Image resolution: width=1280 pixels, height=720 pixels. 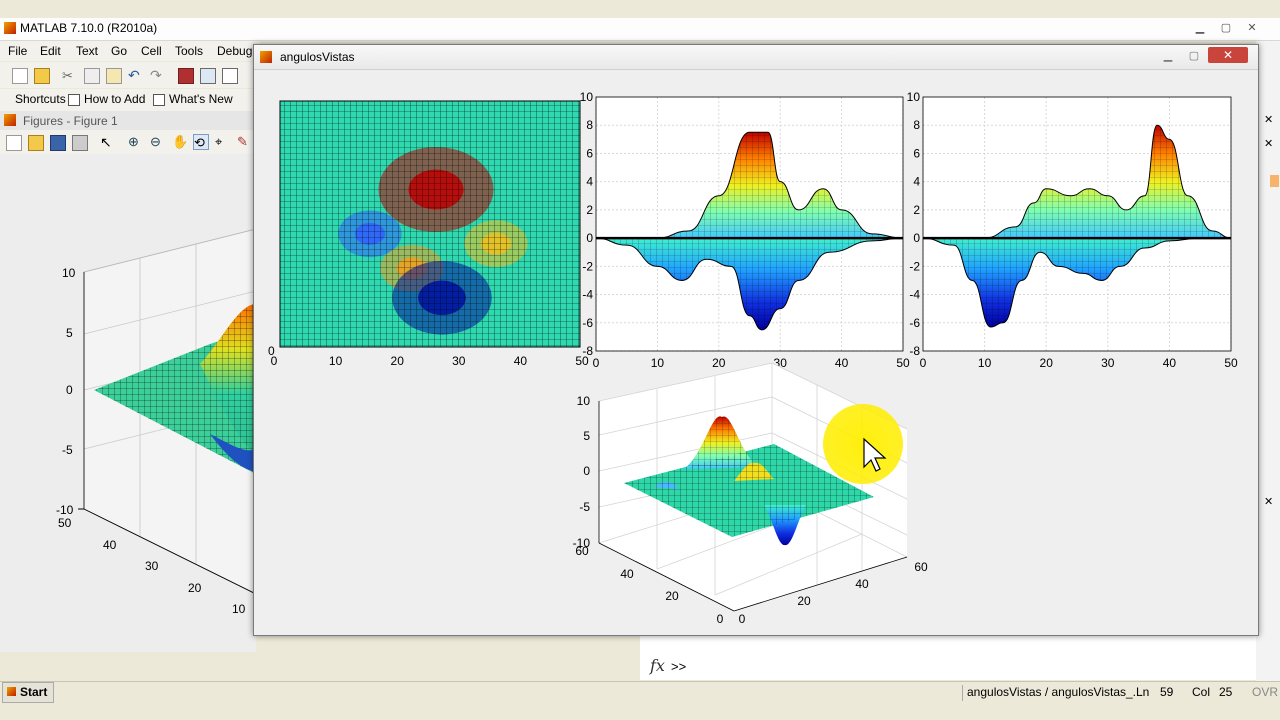 I want to click on profiler-icon, so click(x=230, y=76).